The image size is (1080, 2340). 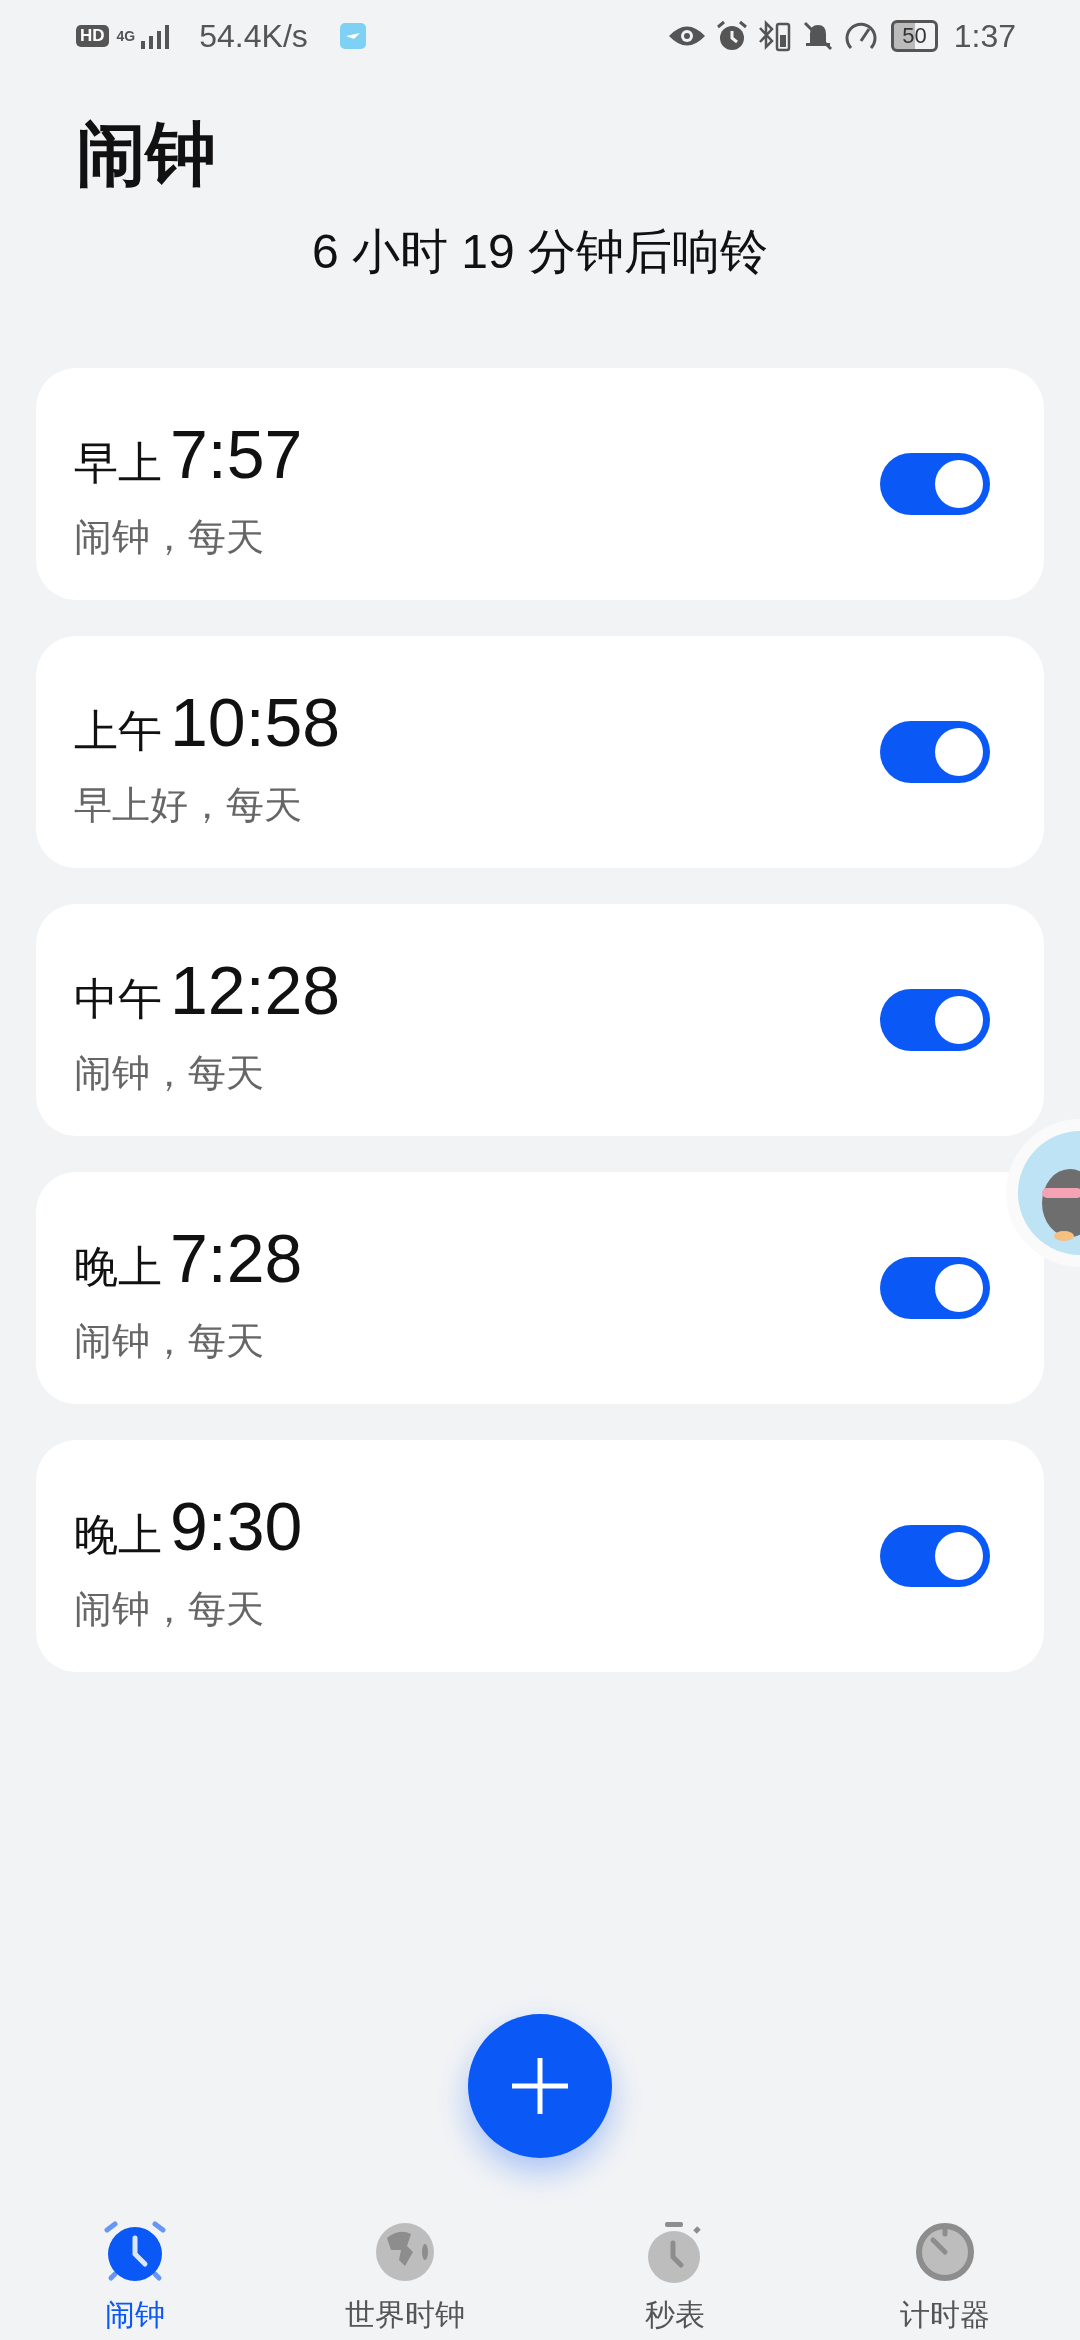 I want to click on tab: 世界时钟, so click(x=405, y=2270).